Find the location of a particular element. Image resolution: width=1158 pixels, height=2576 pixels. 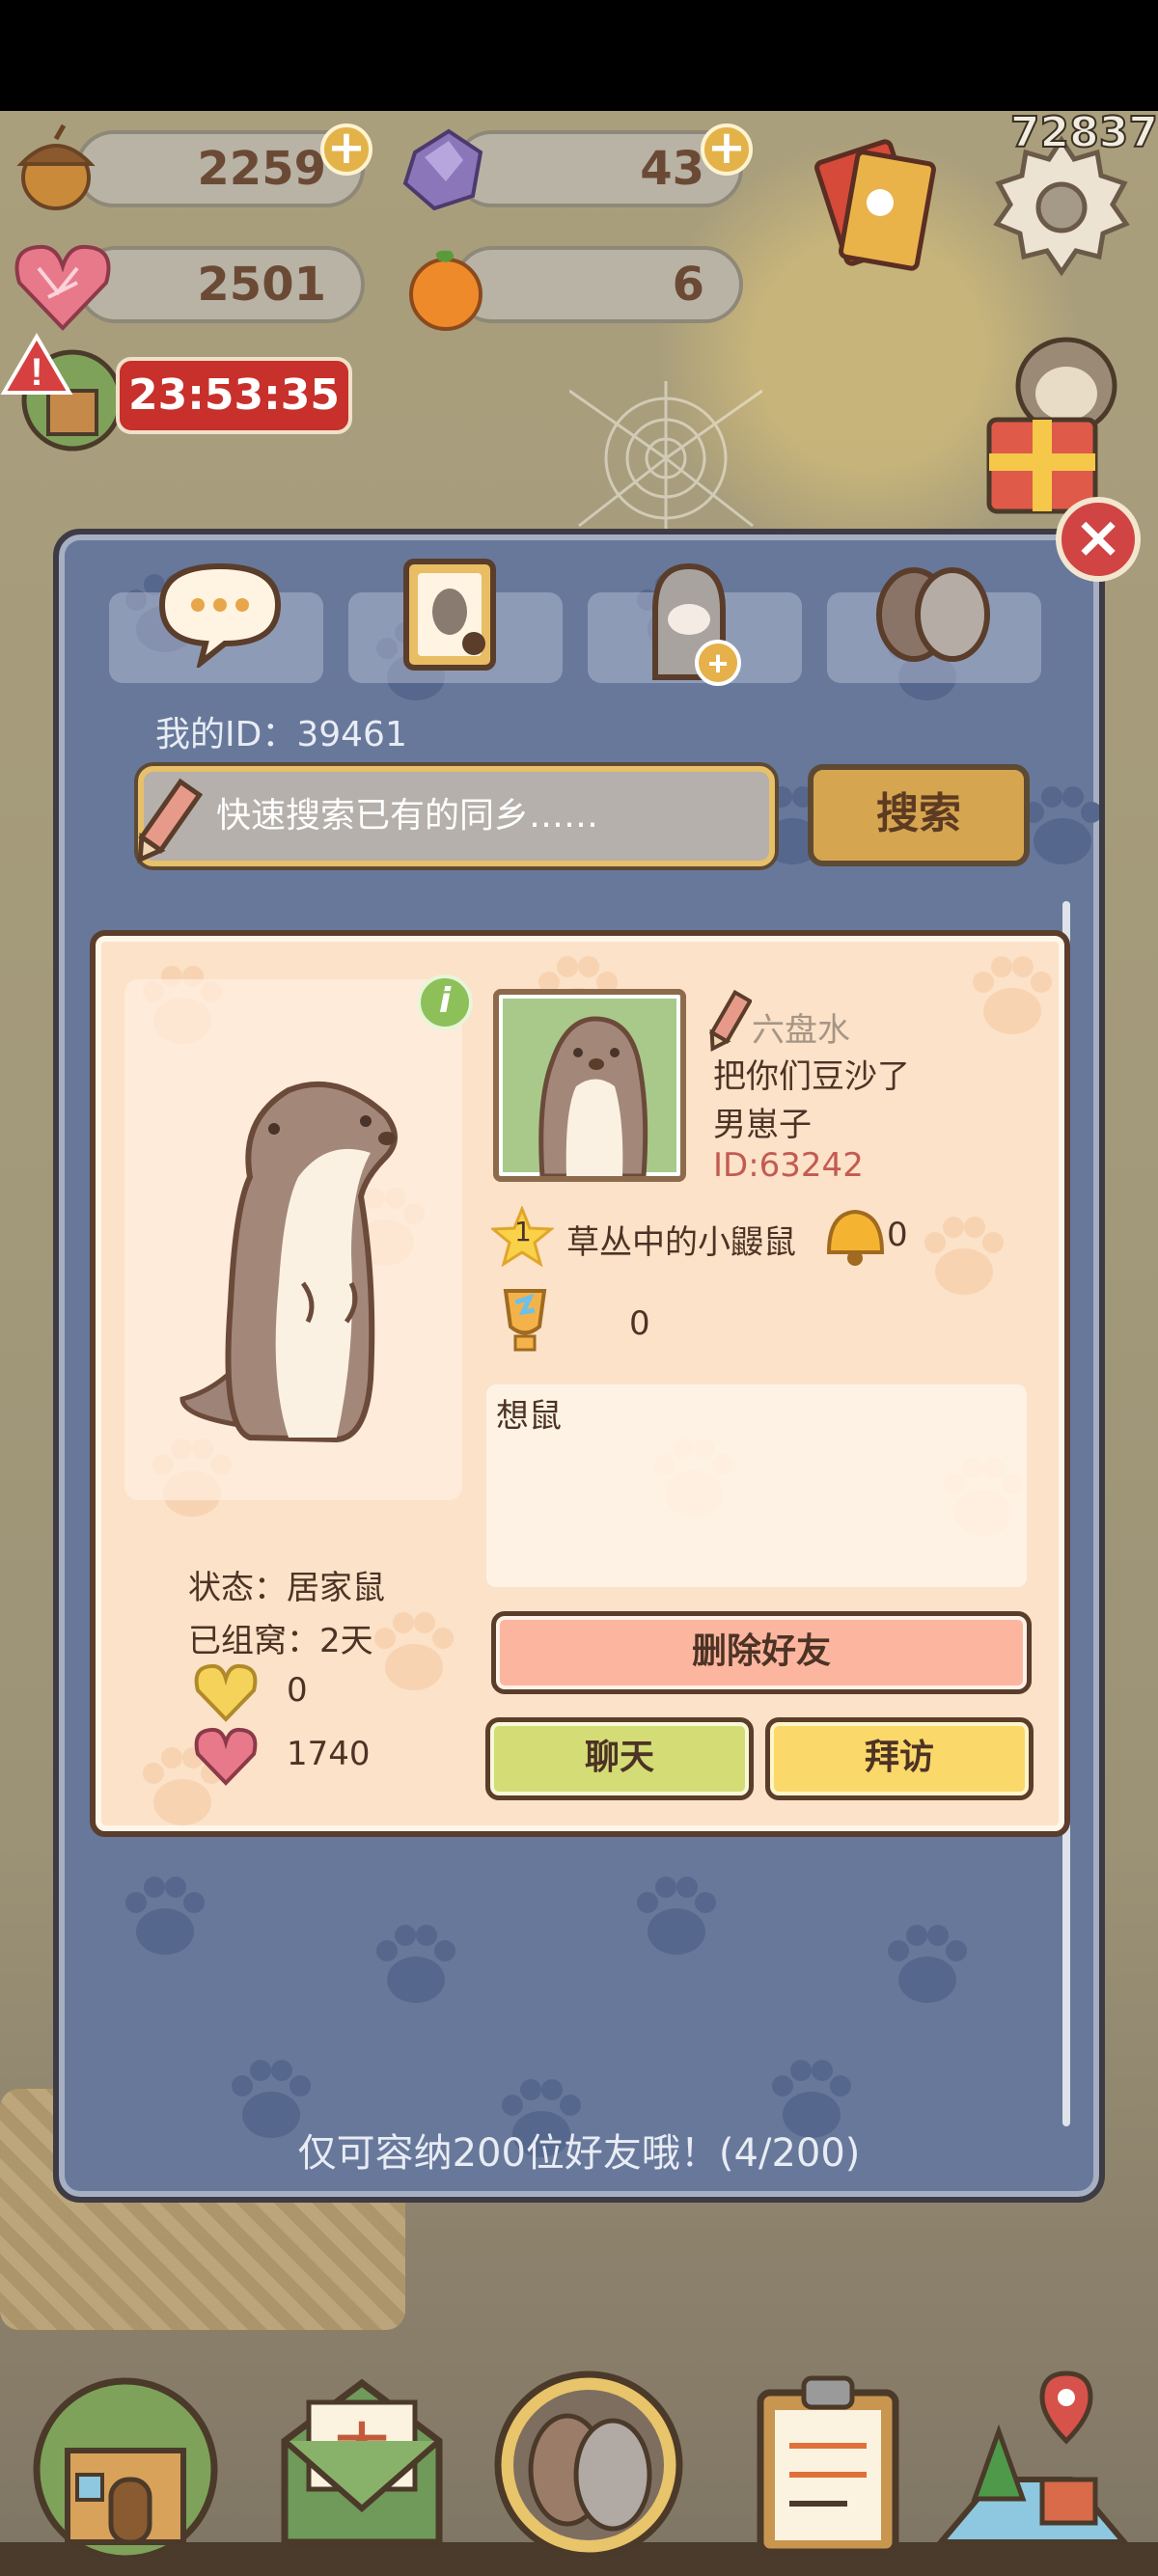

tab-chat is located at coordinates (216, 622).